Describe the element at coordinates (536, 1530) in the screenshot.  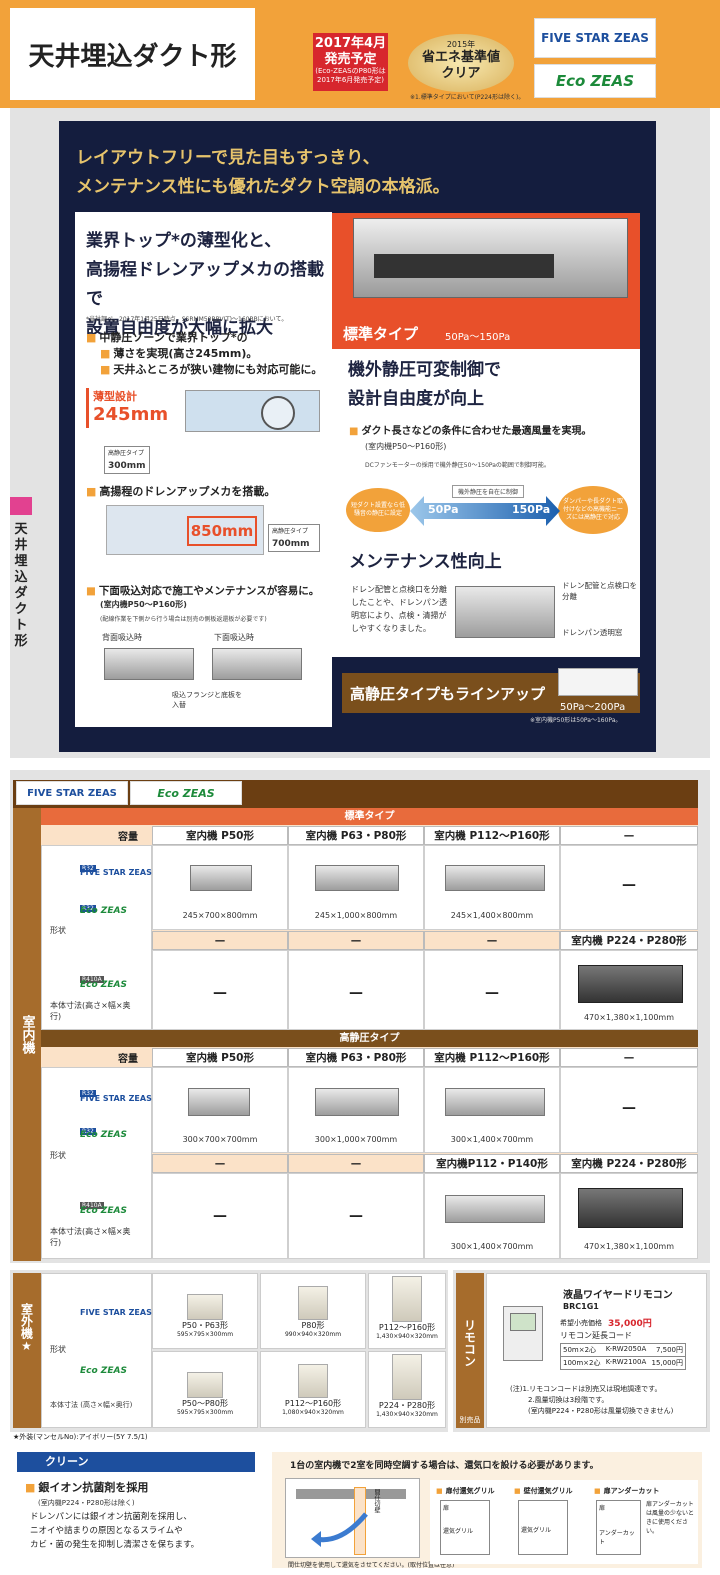
I see `grille-label-2: 還気グリル` at that location.